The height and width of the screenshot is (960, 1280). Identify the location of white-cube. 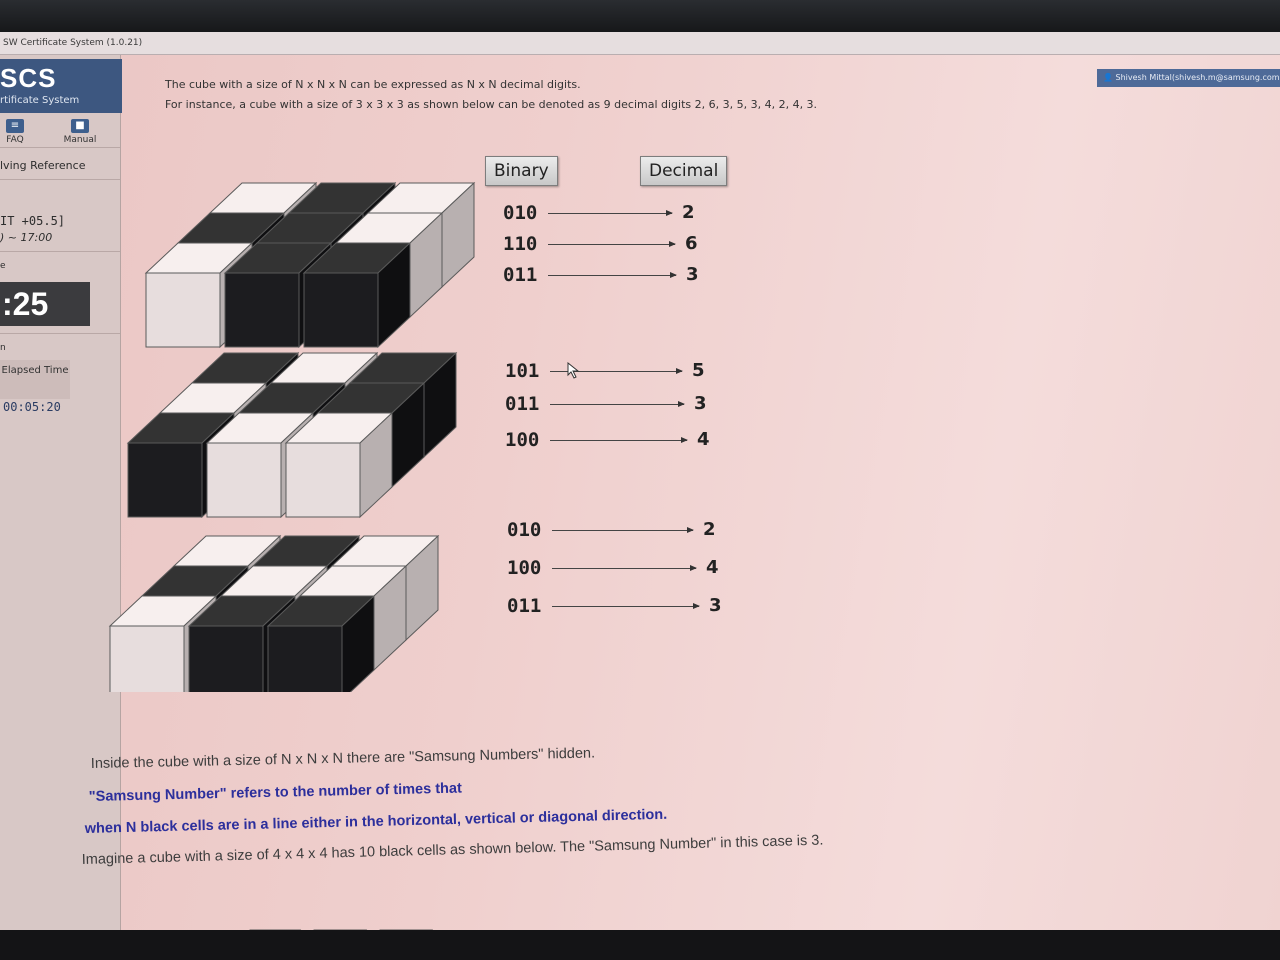
(339, 465).